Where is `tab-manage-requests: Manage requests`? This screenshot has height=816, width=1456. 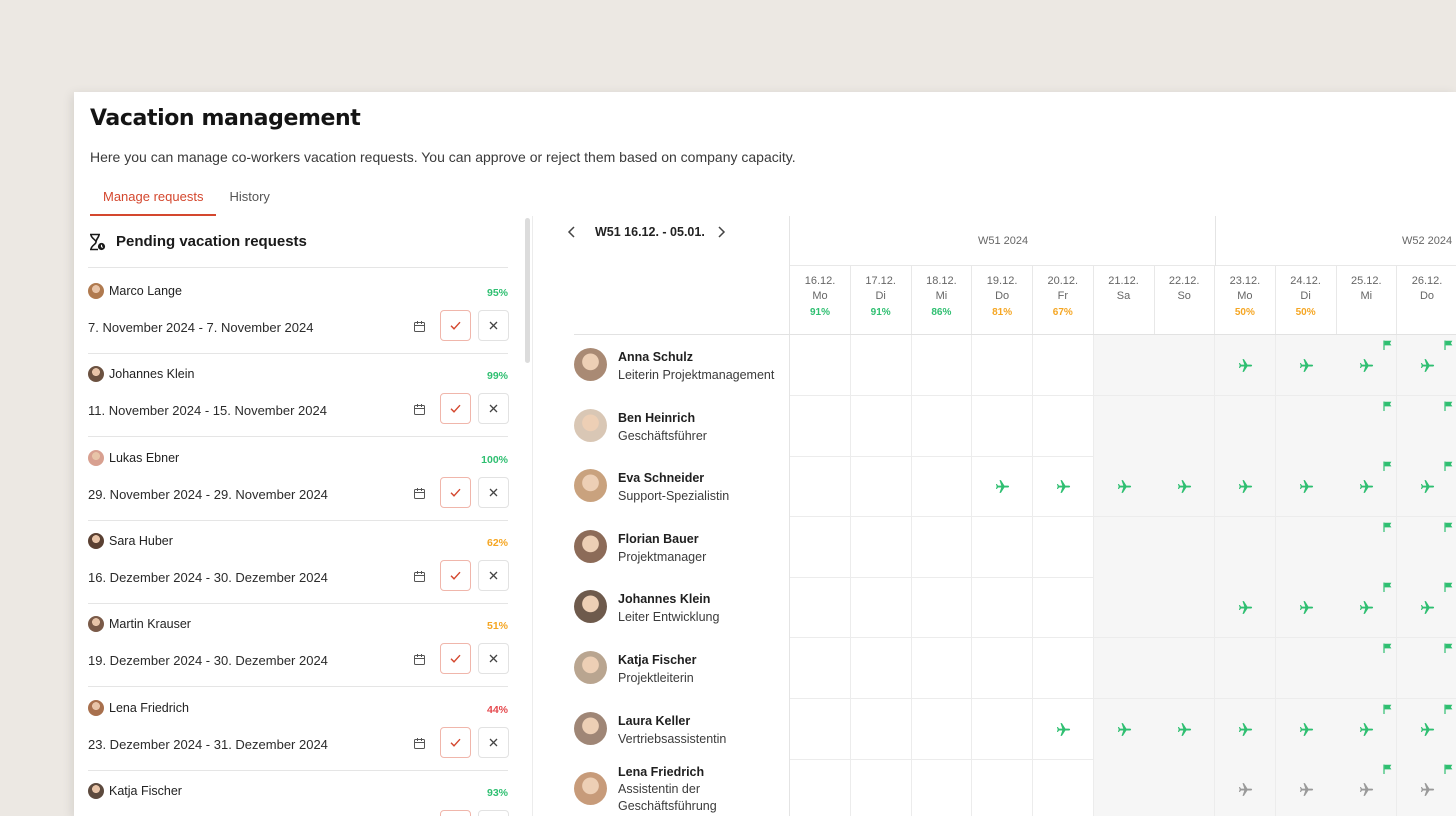 tab-manage-requests: Manage requests is located at coordinates (153, 198).